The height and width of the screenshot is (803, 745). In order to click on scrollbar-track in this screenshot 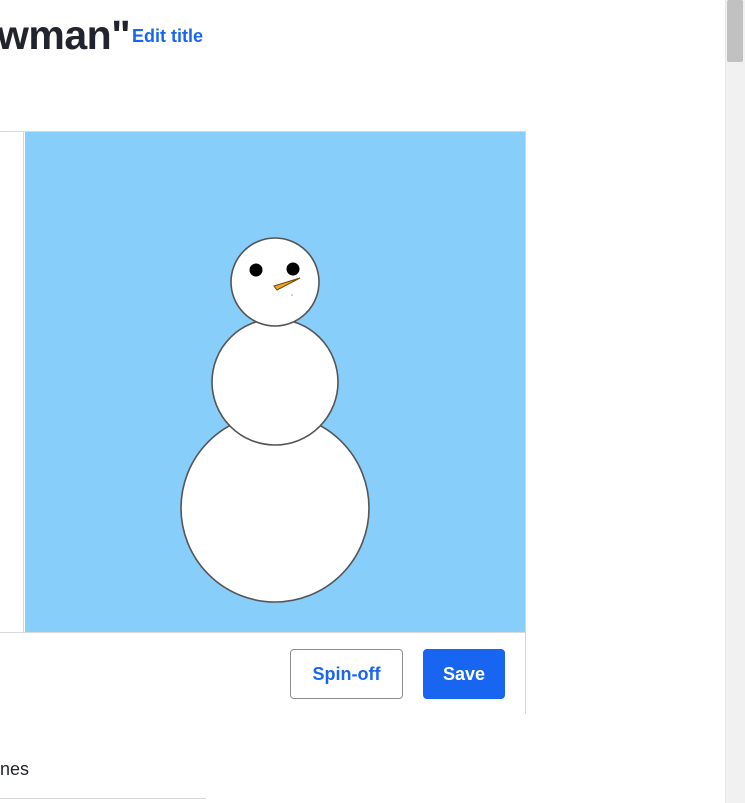, I will do `click(735, 401)`.